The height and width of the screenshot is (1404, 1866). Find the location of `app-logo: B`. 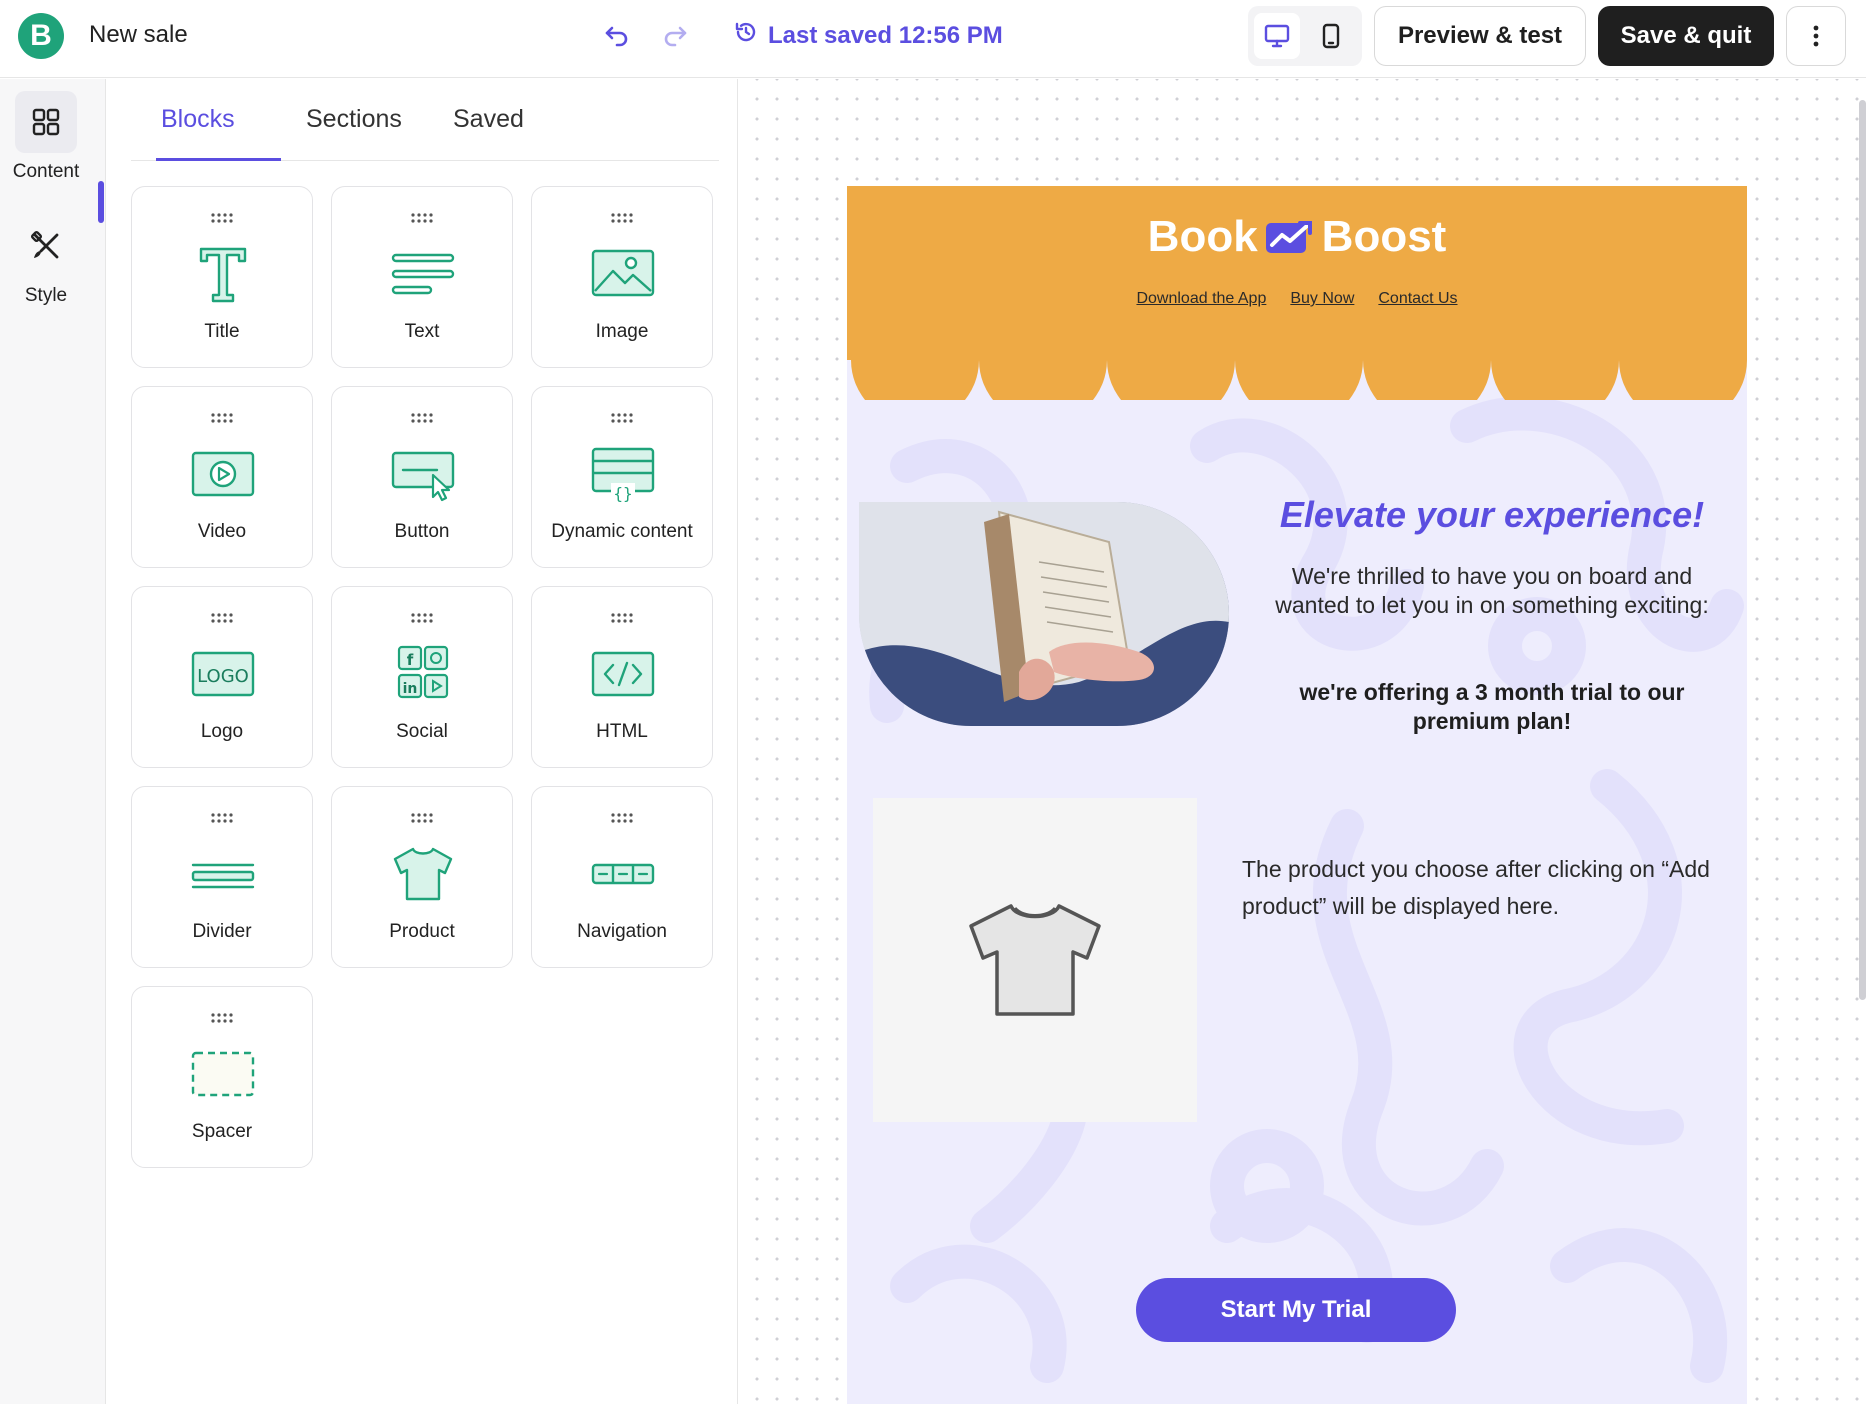

app-logo: B is located at coordinates (41, 36).